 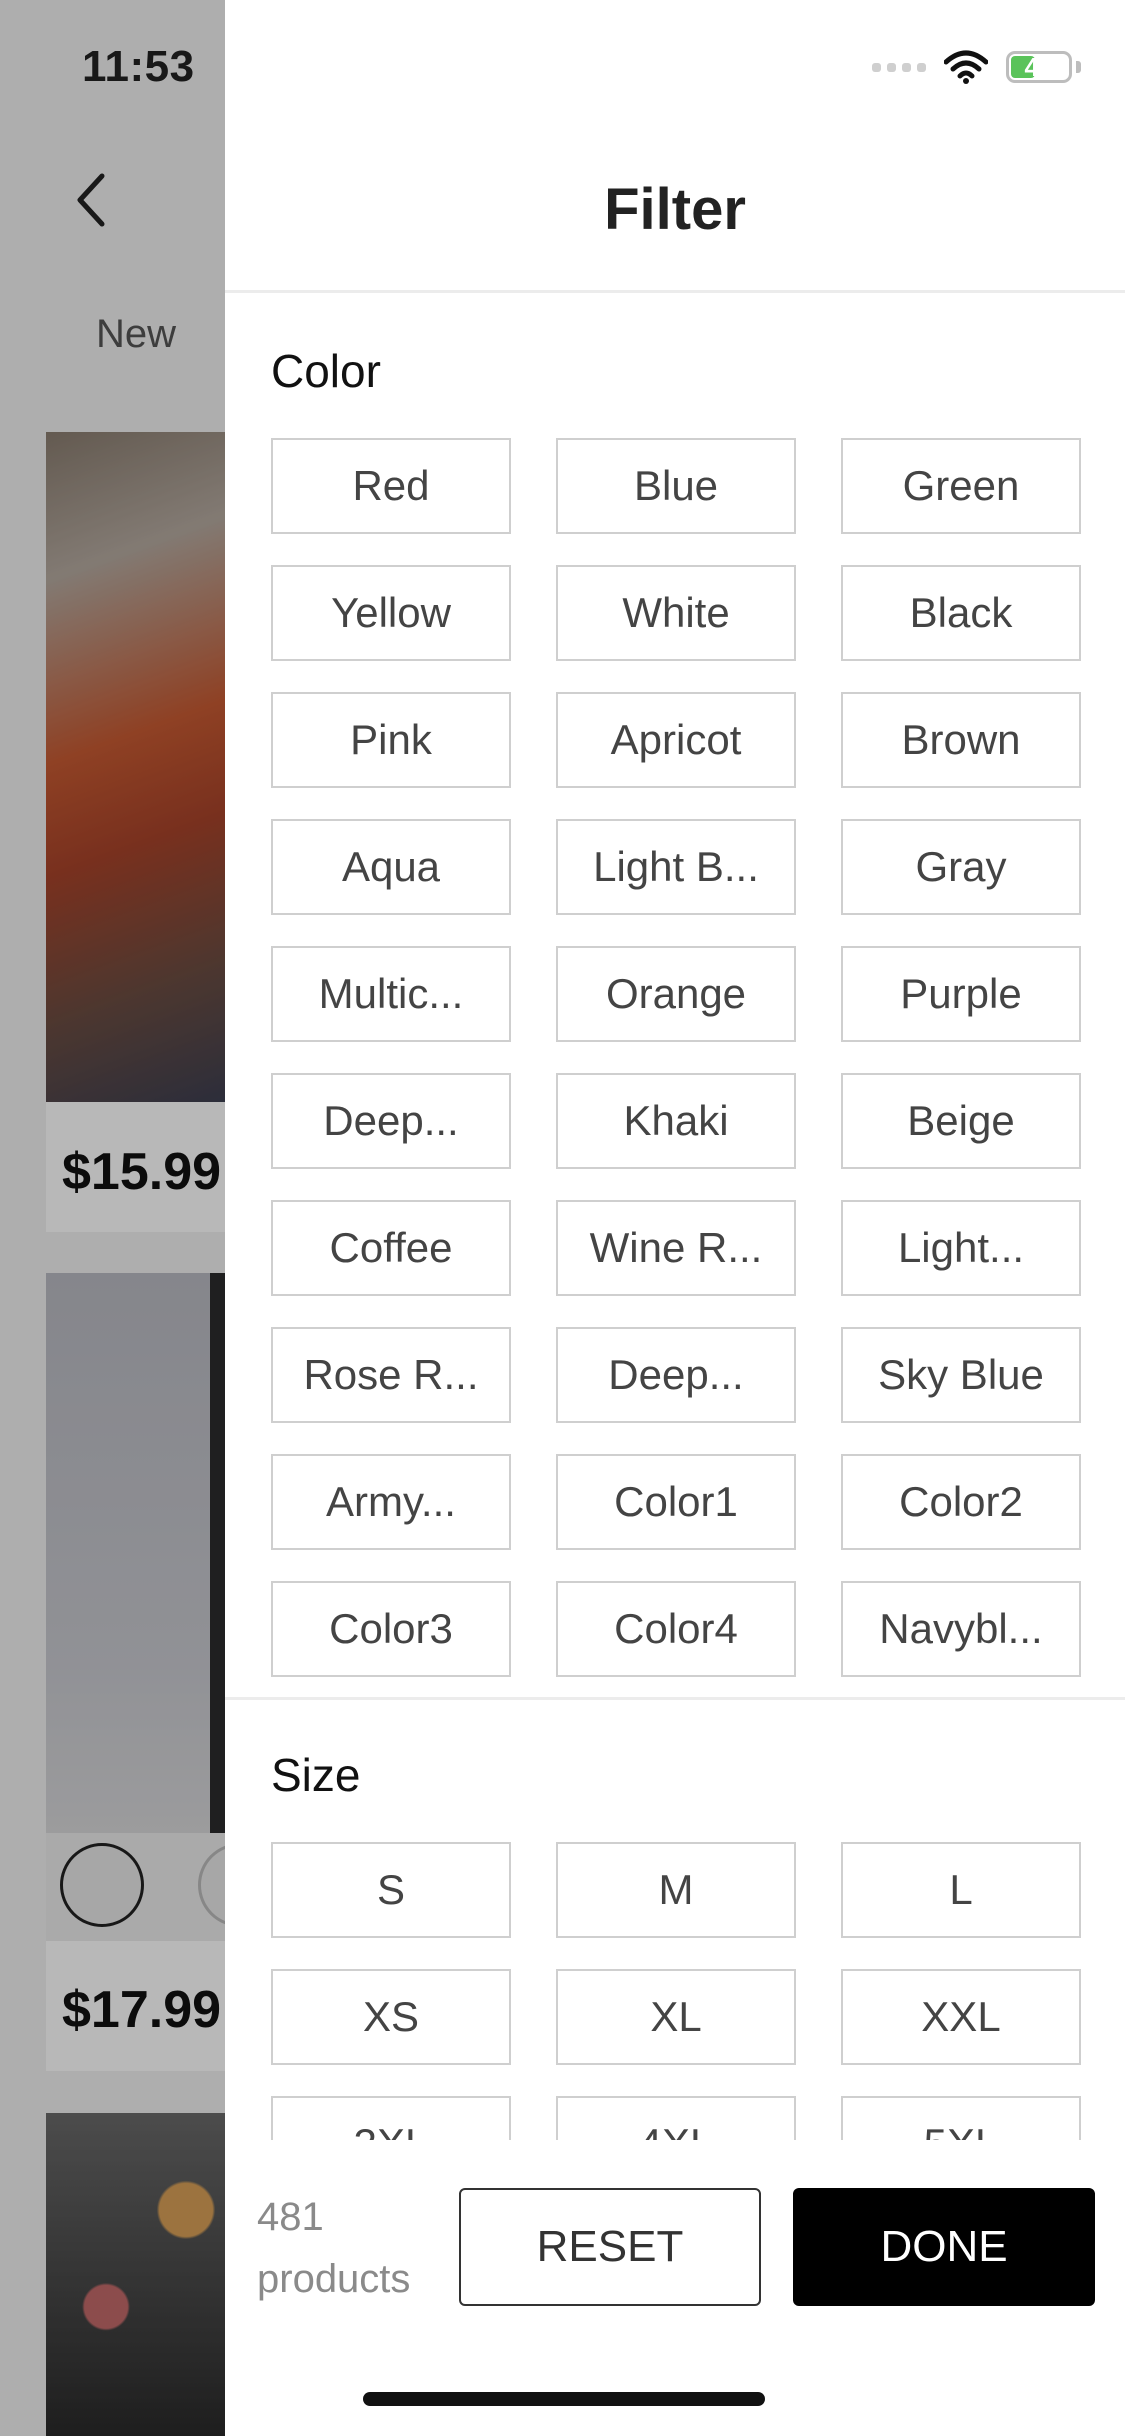 I want to click on cellular-signal-icon, so click(x=899, y=67).